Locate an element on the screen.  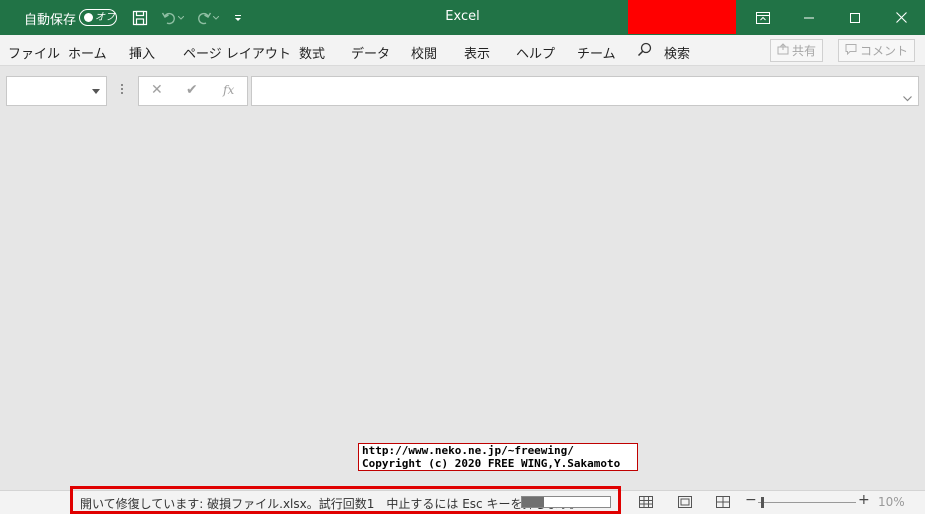
save-icon is located at coordinates (140, 18).